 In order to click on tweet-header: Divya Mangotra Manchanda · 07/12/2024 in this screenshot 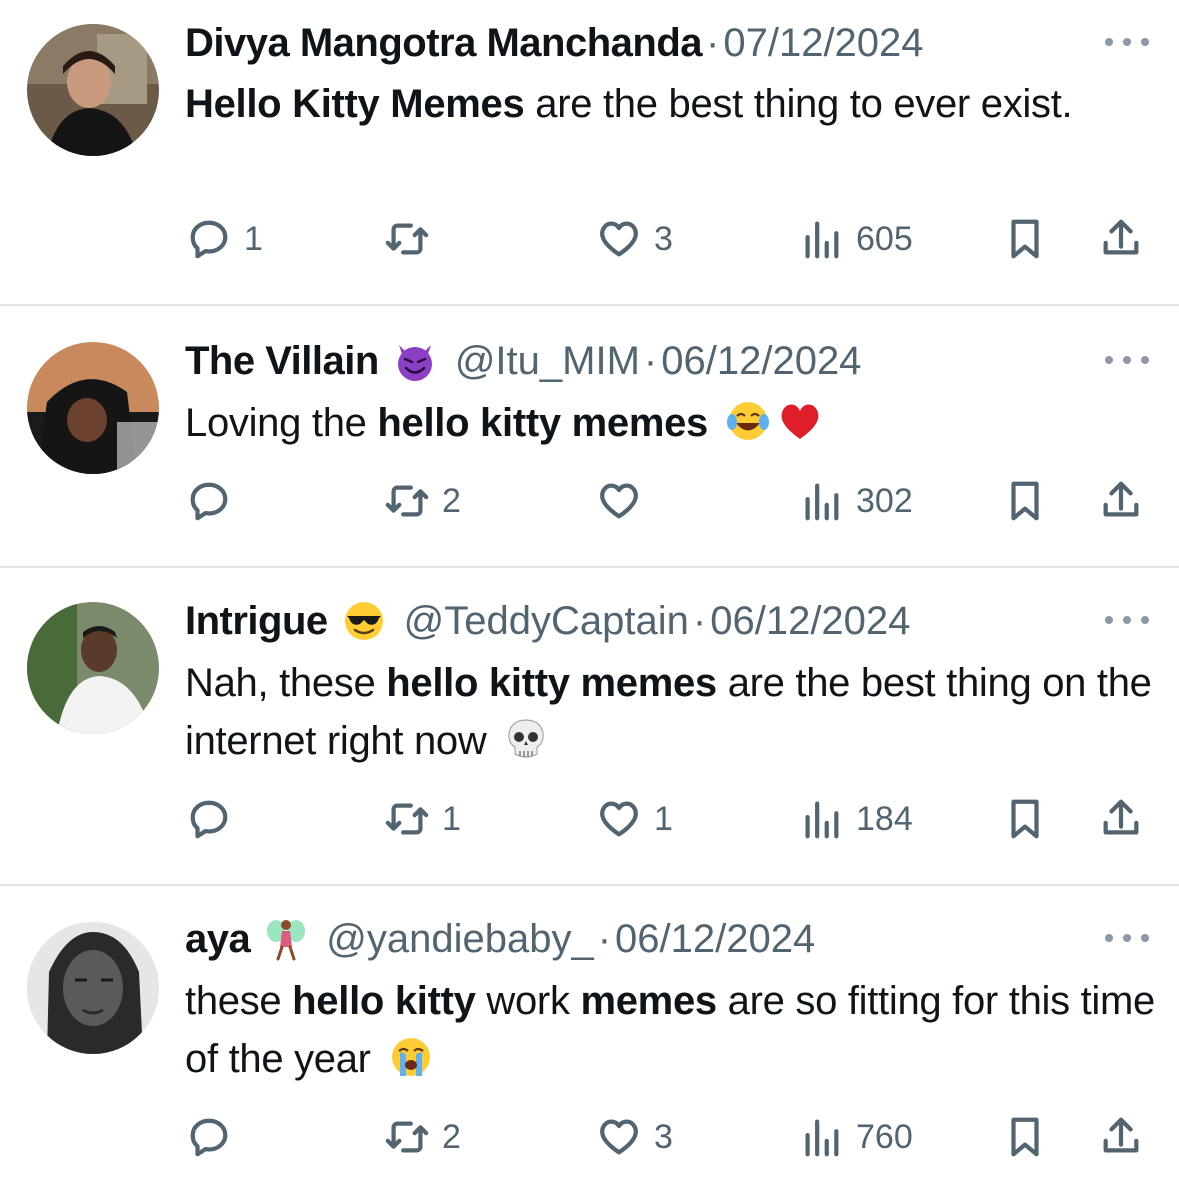, I will do `click(627, 43)`.